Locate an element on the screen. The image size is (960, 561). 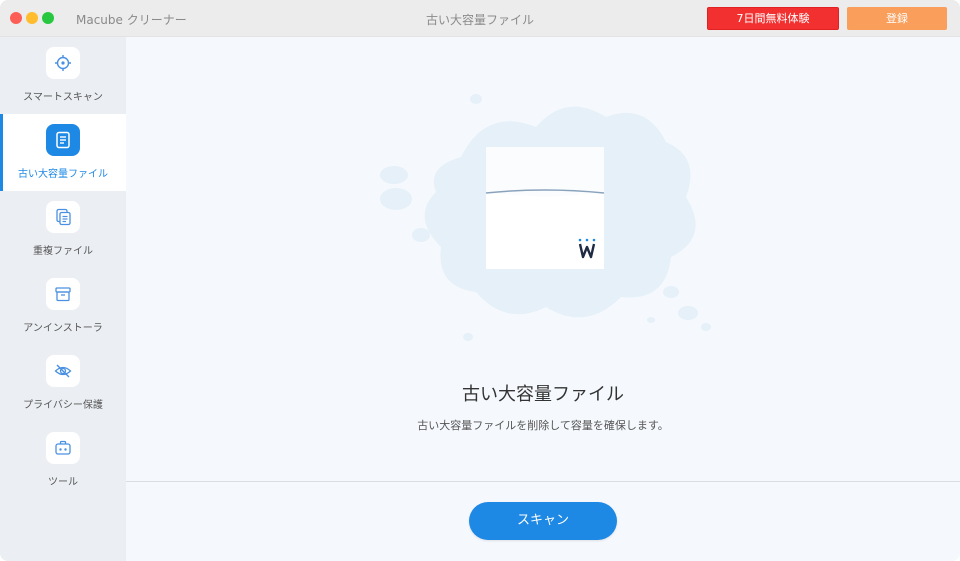
scan-button: スキャン is located at coordinates (543, 521).